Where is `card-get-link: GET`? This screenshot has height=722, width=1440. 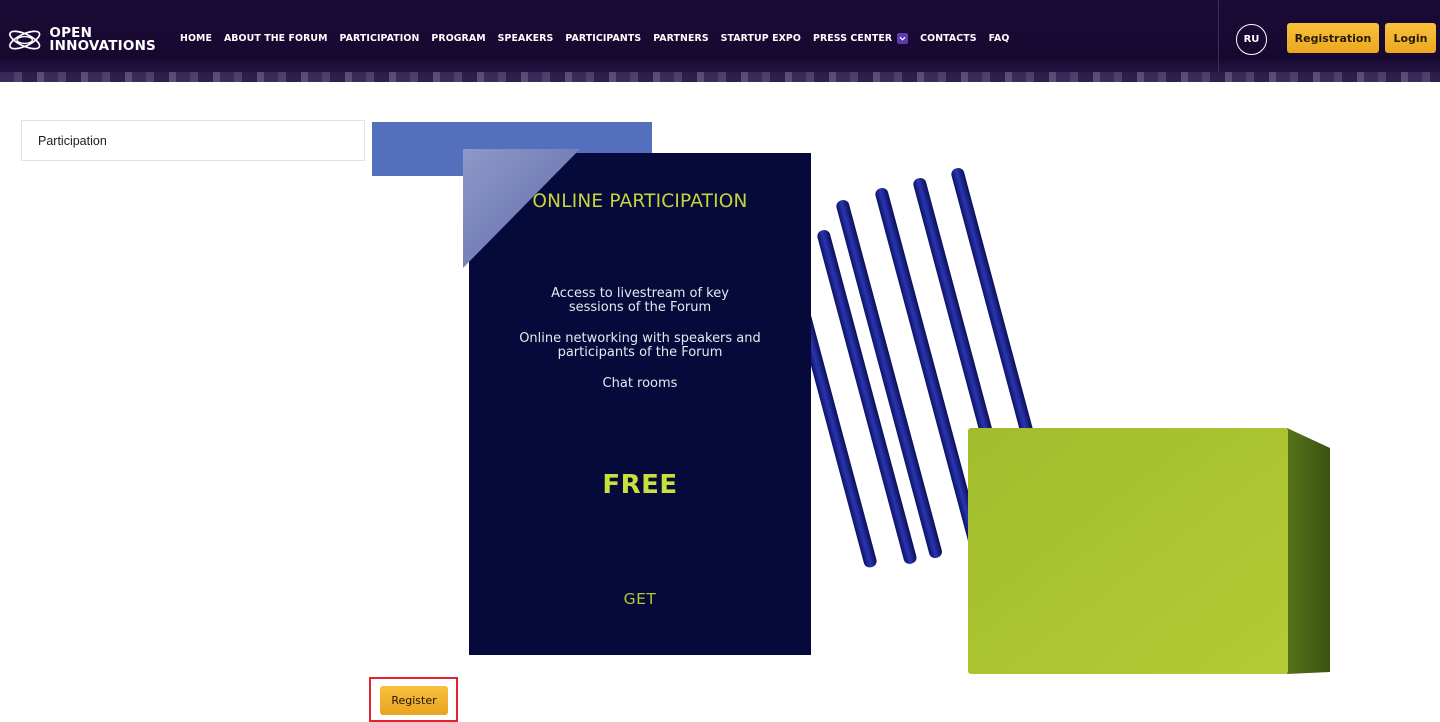
card-get-link: GET is located at coordinates (640, 599).